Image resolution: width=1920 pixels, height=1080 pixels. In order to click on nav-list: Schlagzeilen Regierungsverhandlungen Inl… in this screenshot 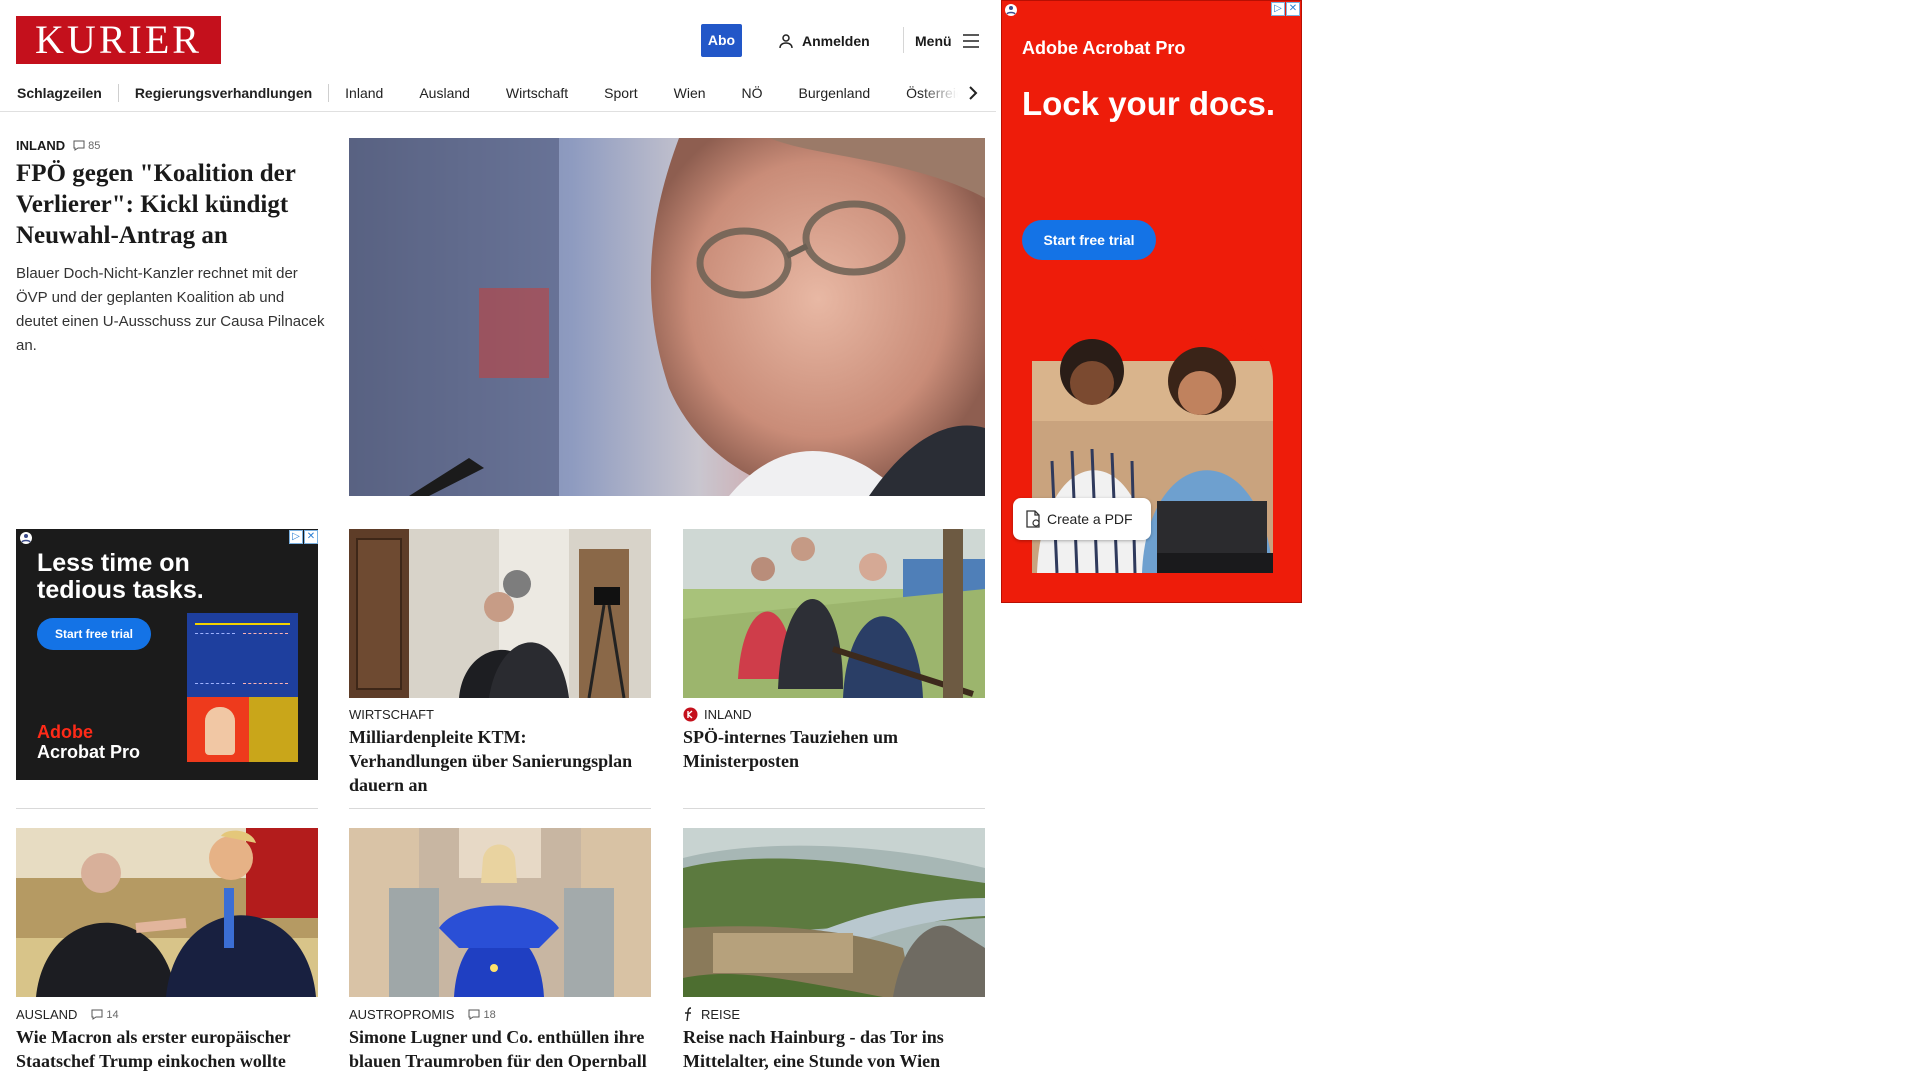, I will do `click(485, 92)`.